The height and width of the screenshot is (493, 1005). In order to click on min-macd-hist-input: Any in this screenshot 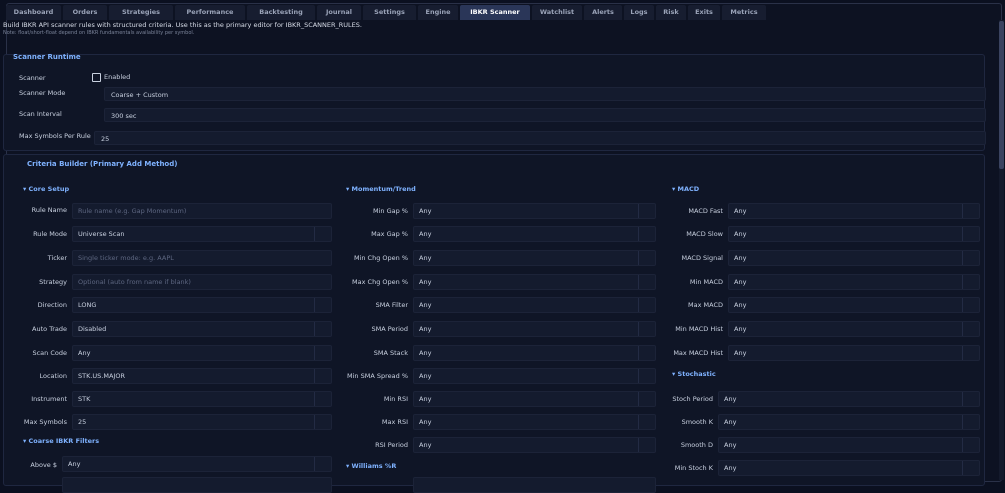, I will do `click(854, 329)`.